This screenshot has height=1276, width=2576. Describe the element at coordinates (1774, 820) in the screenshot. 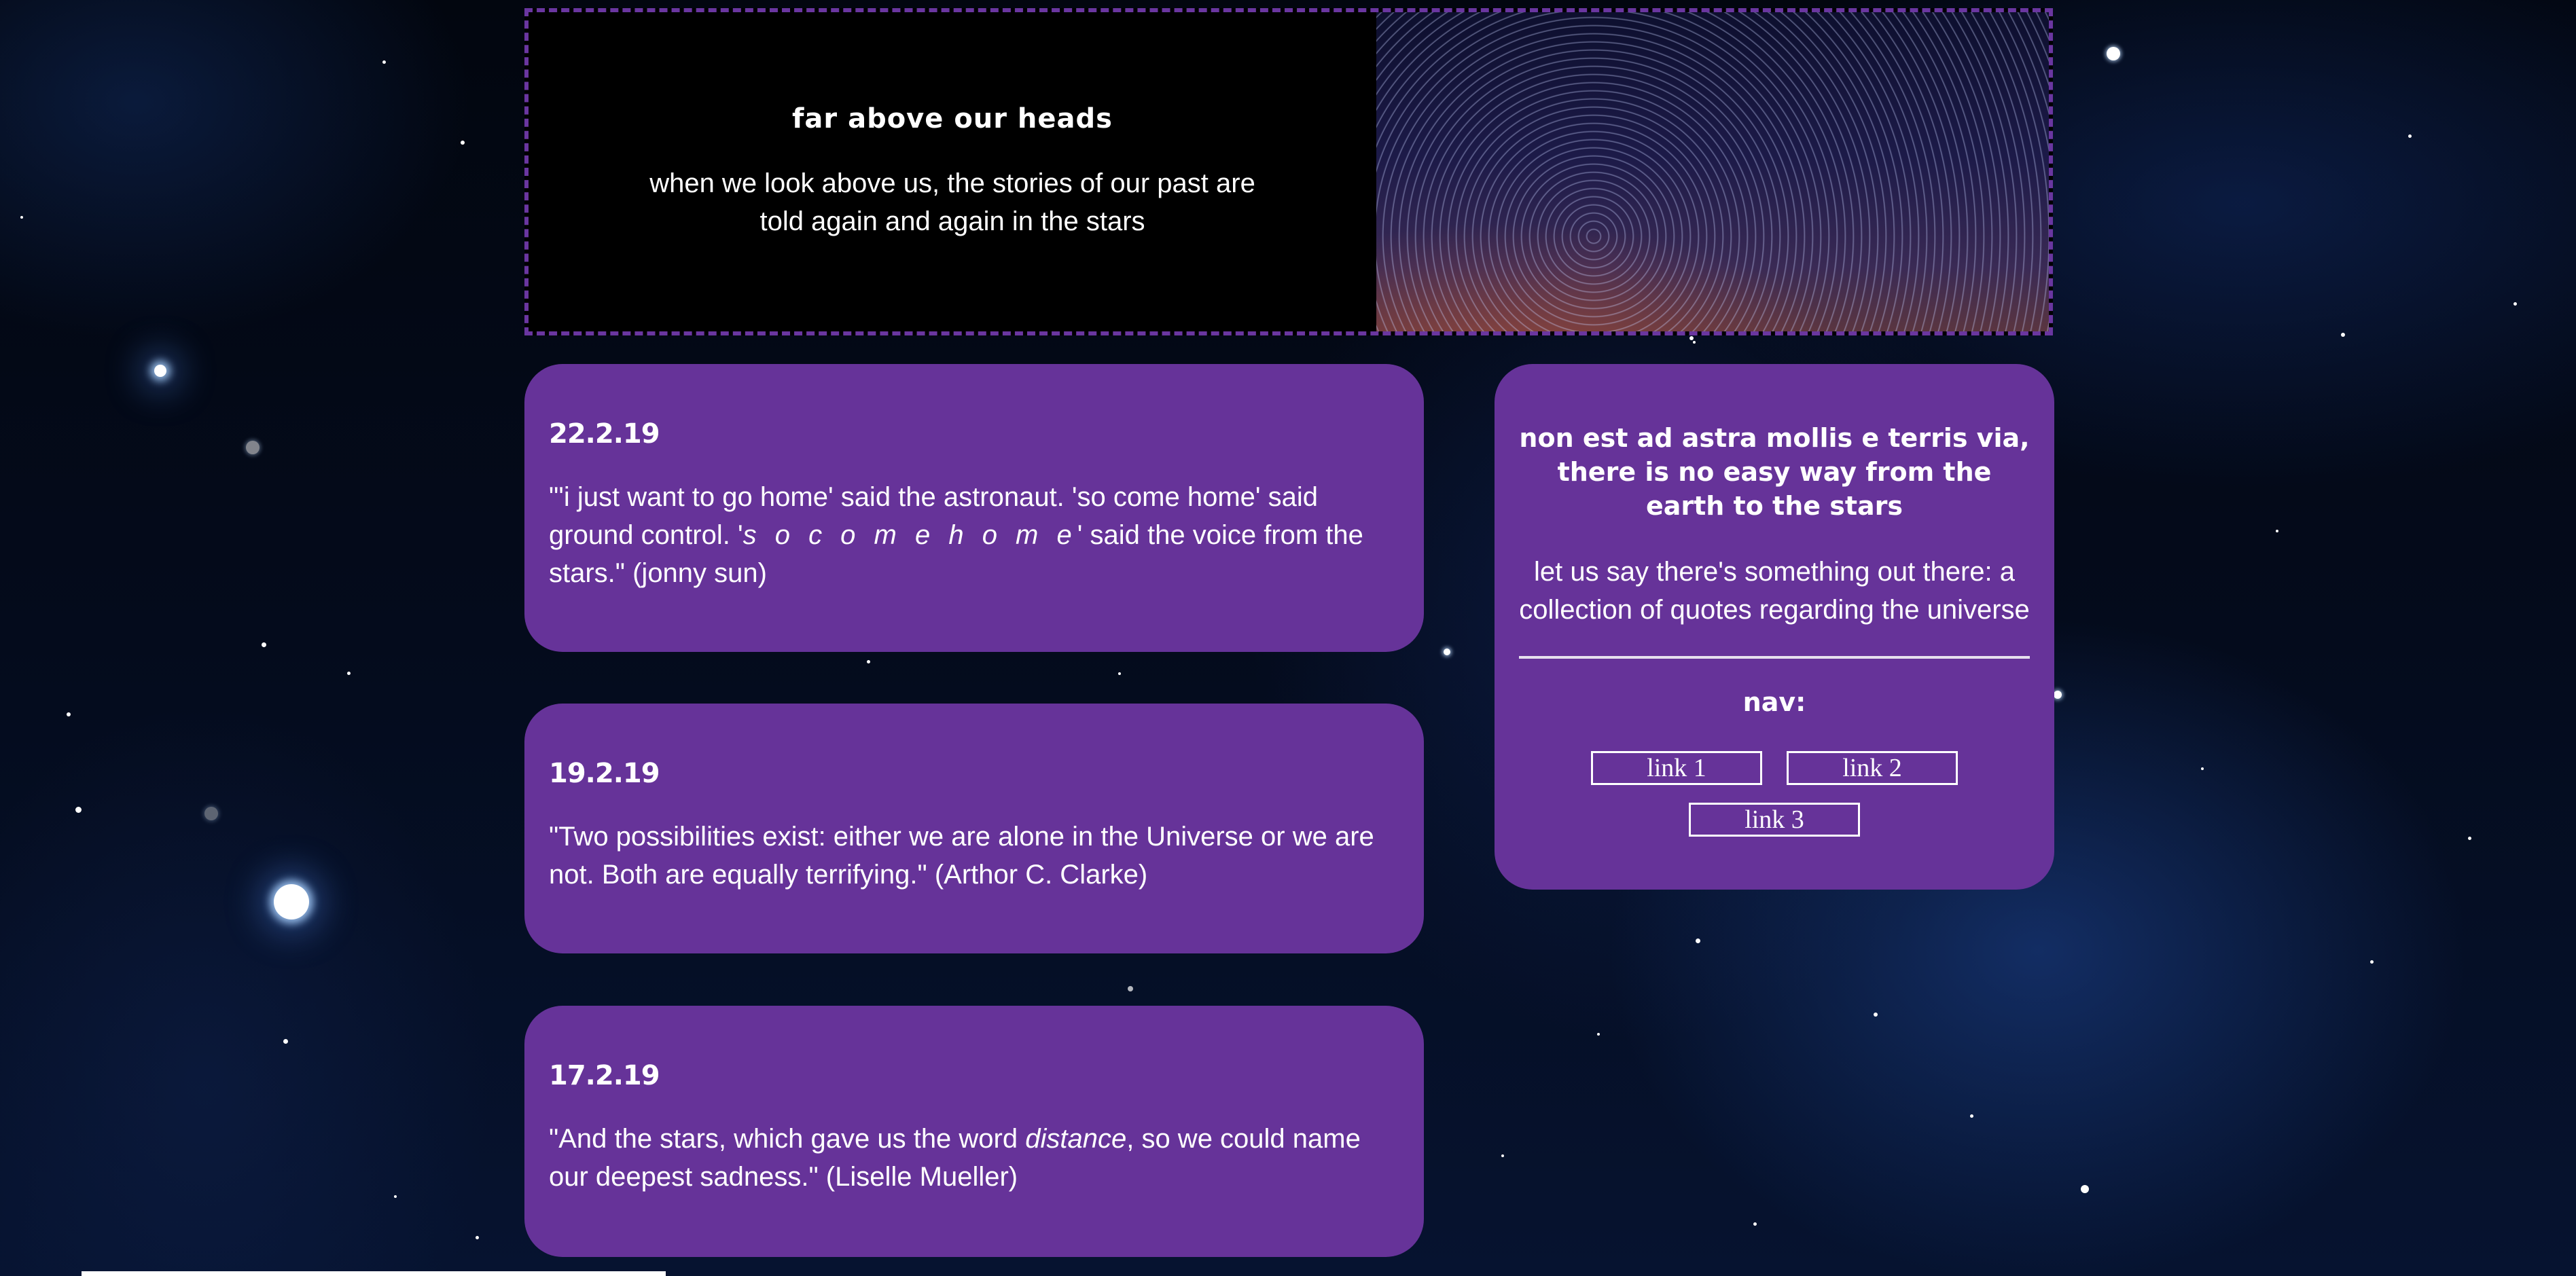

I see `nav-link-3: link 3` at that location.